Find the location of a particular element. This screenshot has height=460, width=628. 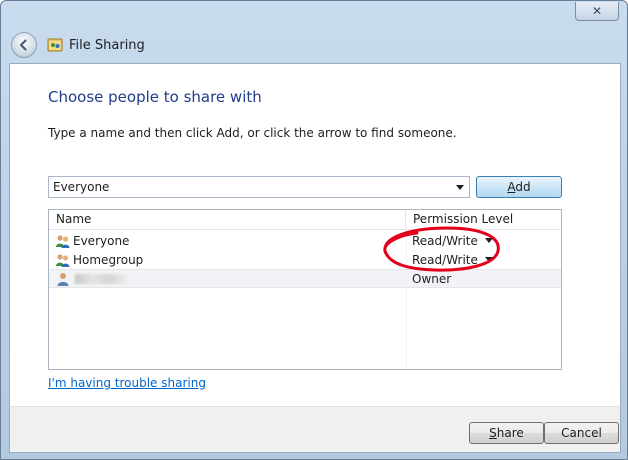

add-button: Add is located at coordinates (519, 187).